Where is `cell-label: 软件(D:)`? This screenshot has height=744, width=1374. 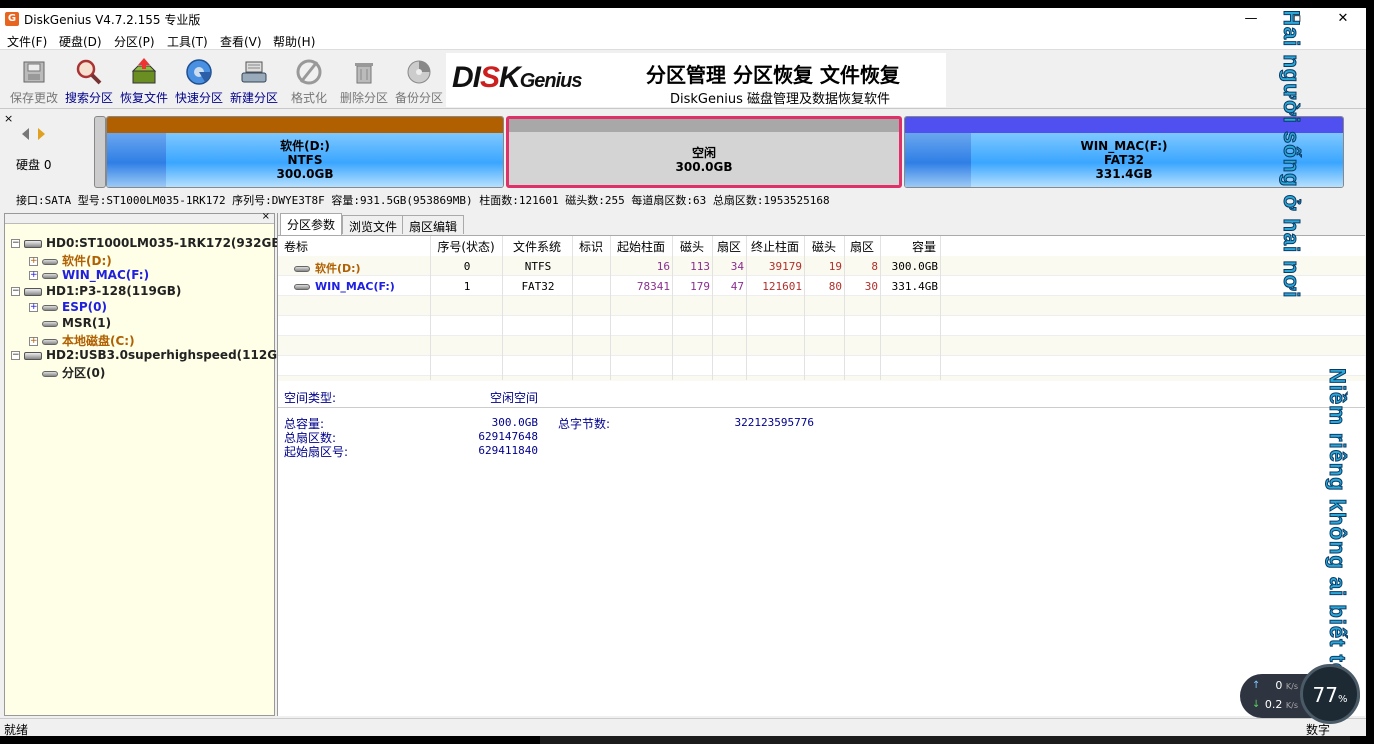 cell-label: 软件(D:) is located at coordinates (338, 268).